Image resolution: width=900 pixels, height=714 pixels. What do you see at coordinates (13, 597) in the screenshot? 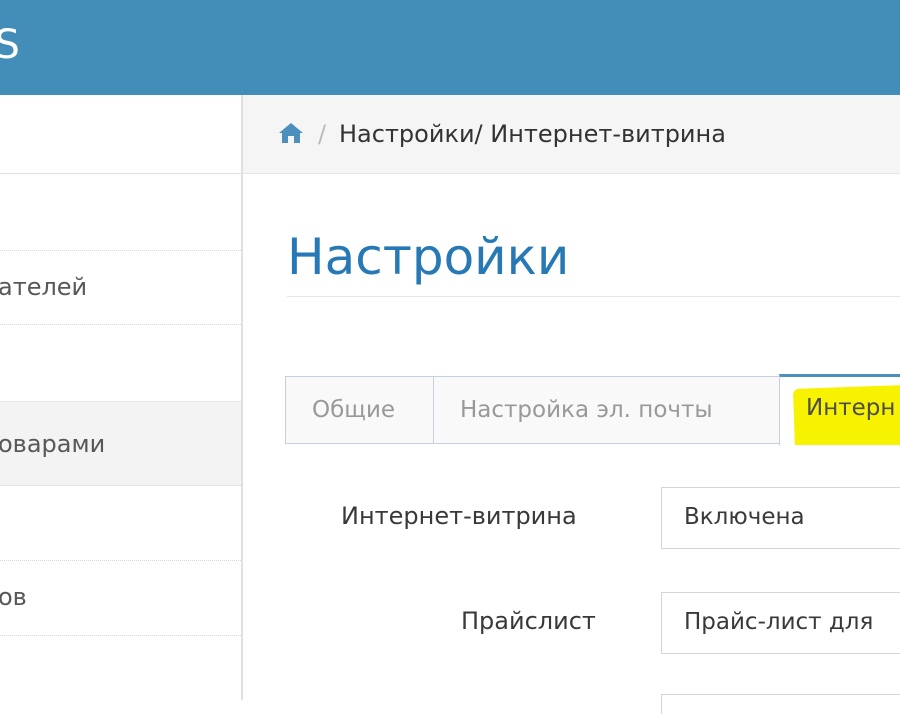
I see `sidebar-item-label: ов` at bounding box center [13, 597].